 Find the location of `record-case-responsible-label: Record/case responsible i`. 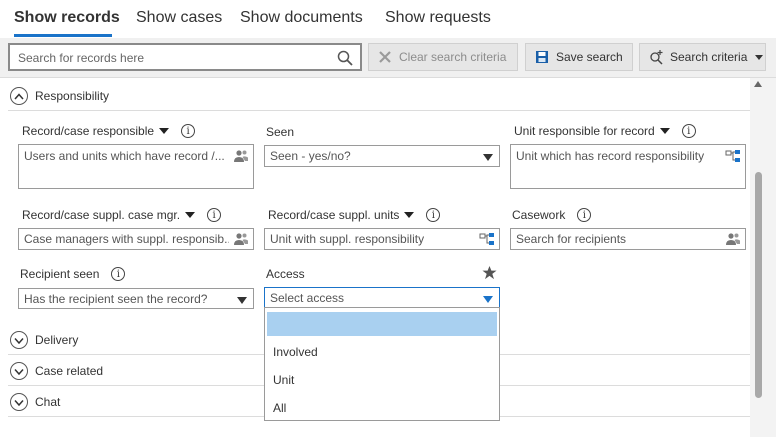

record-case-responsible-label: Record/case responsible i is located at coordinates (109, 131).